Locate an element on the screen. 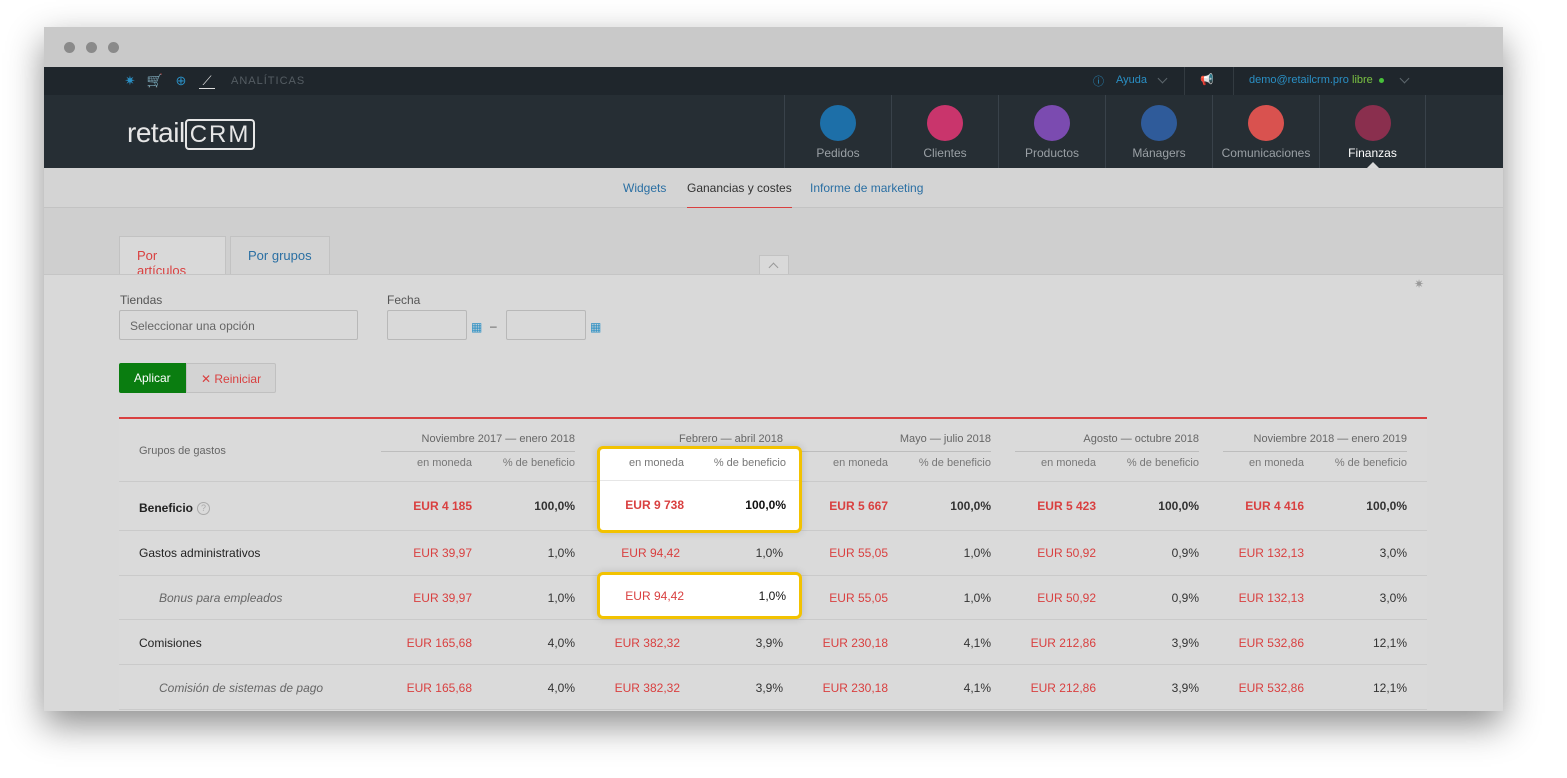 The width and height of the screenshot is (1567, 778). apply-button: Aplicar is located at coordinates (152, 378).